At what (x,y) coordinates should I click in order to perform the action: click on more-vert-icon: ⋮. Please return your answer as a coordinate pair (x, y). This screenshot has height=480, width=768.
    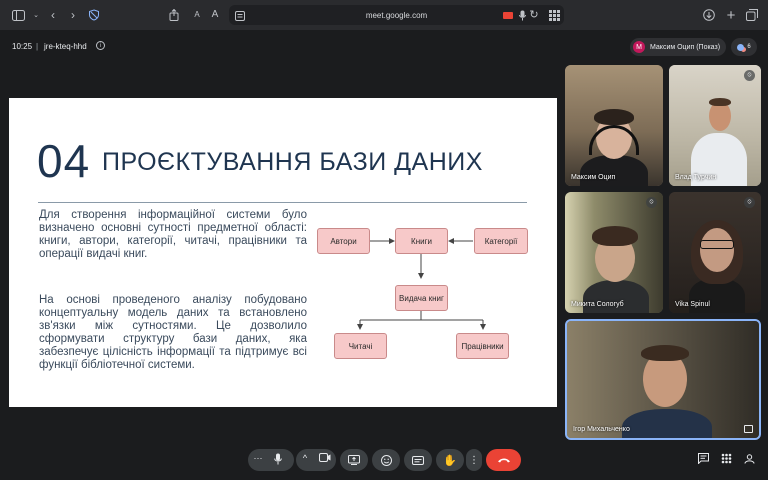
    Looking at the image, I should click on (474, 460).